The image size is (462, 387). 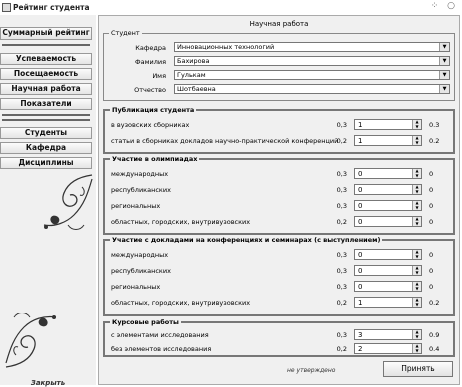 What do you see at coordinates (312, 47) in the screenshot?
I see `department-select: Инновационных технологий ▼` at bounding box center [312, 47].